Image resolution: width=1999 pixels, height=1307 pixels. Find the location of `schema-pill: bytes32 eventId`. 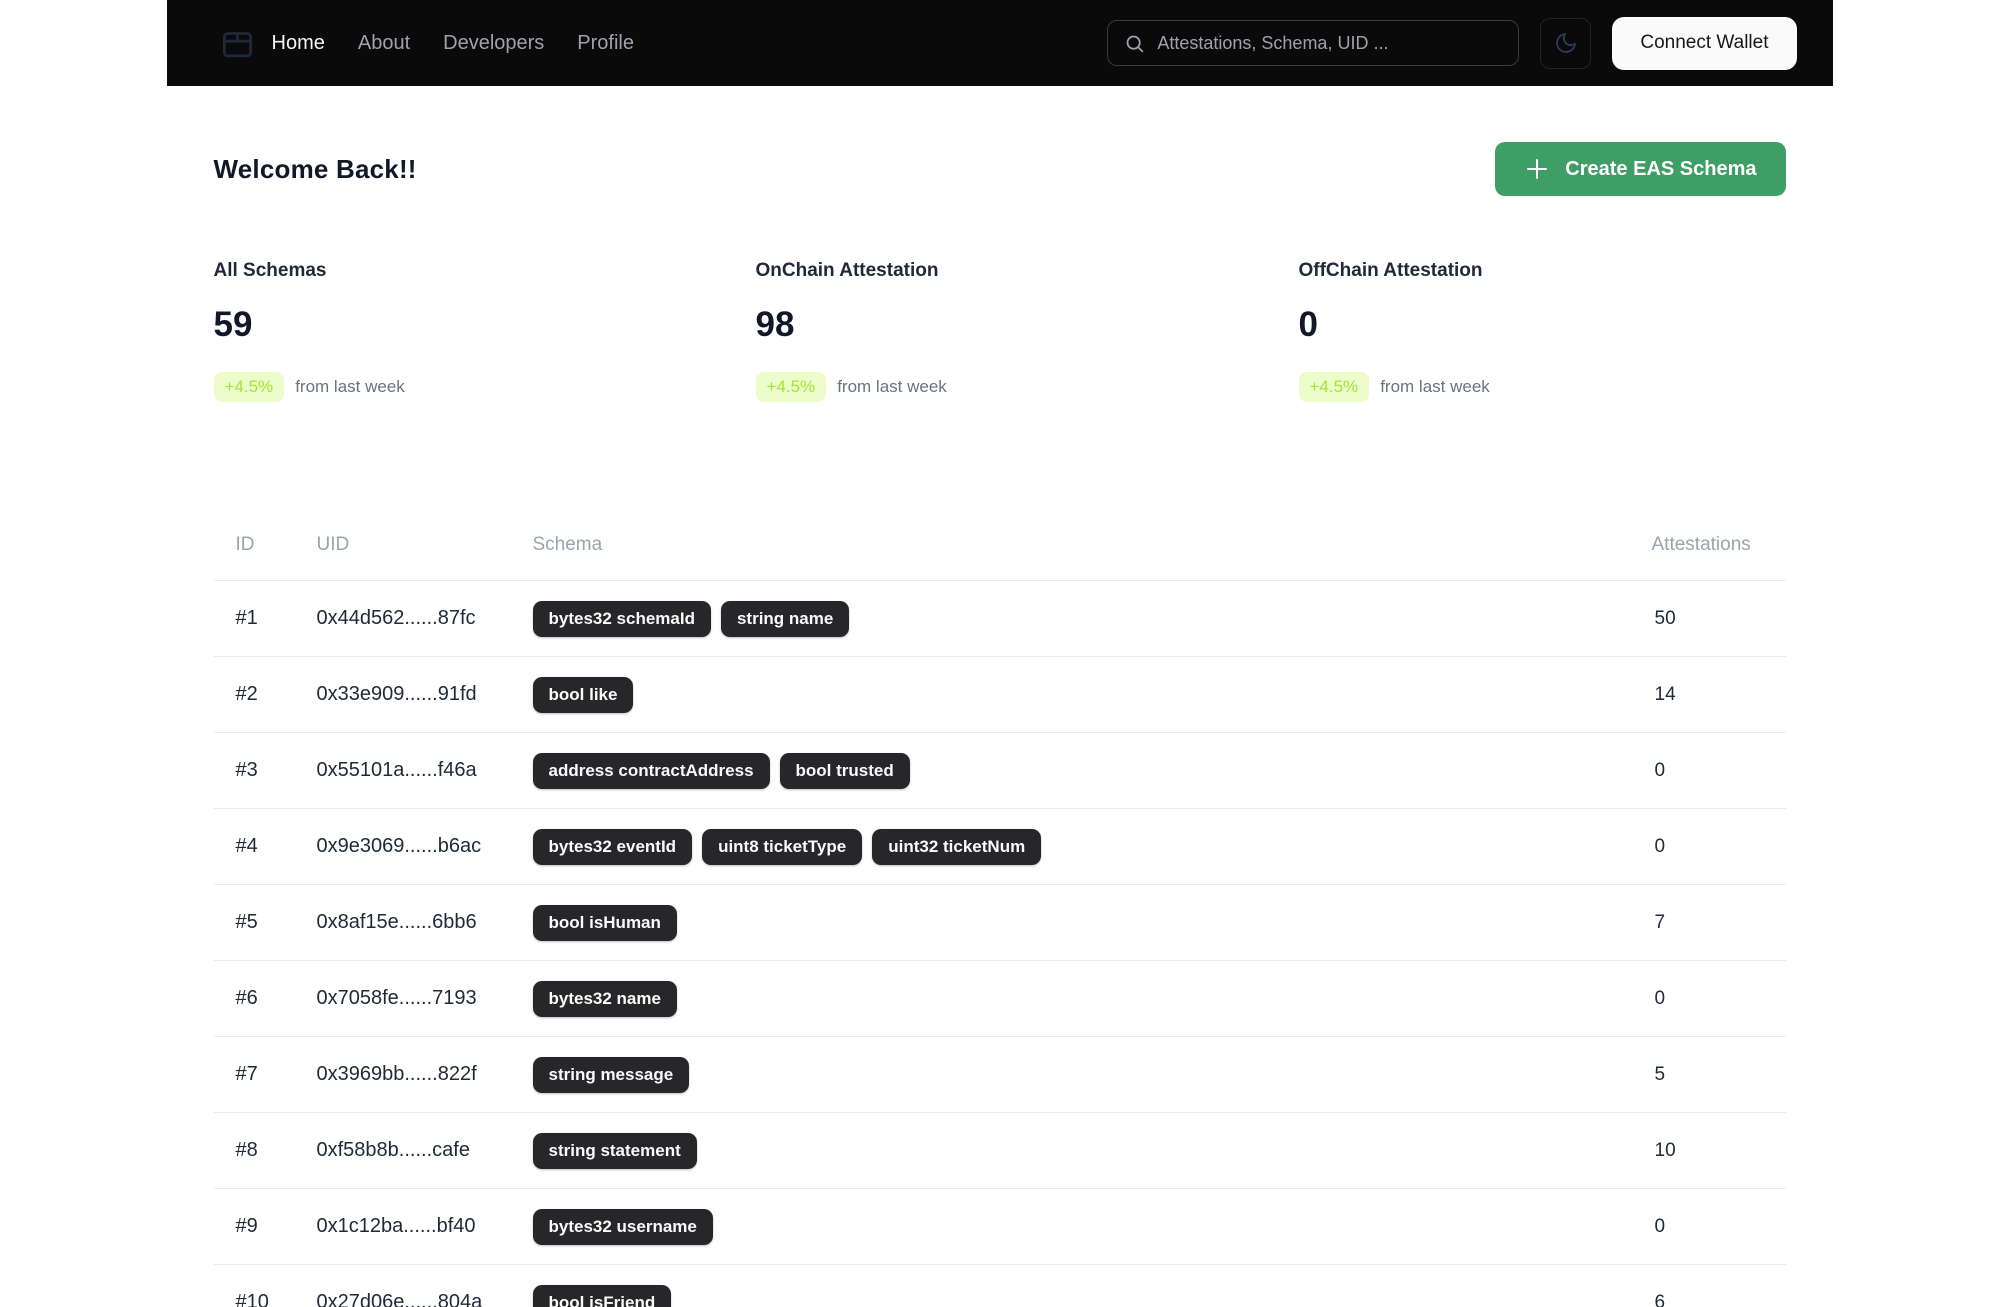

schema-pill: bytes32 eventId is located at coordinates (612, 846).